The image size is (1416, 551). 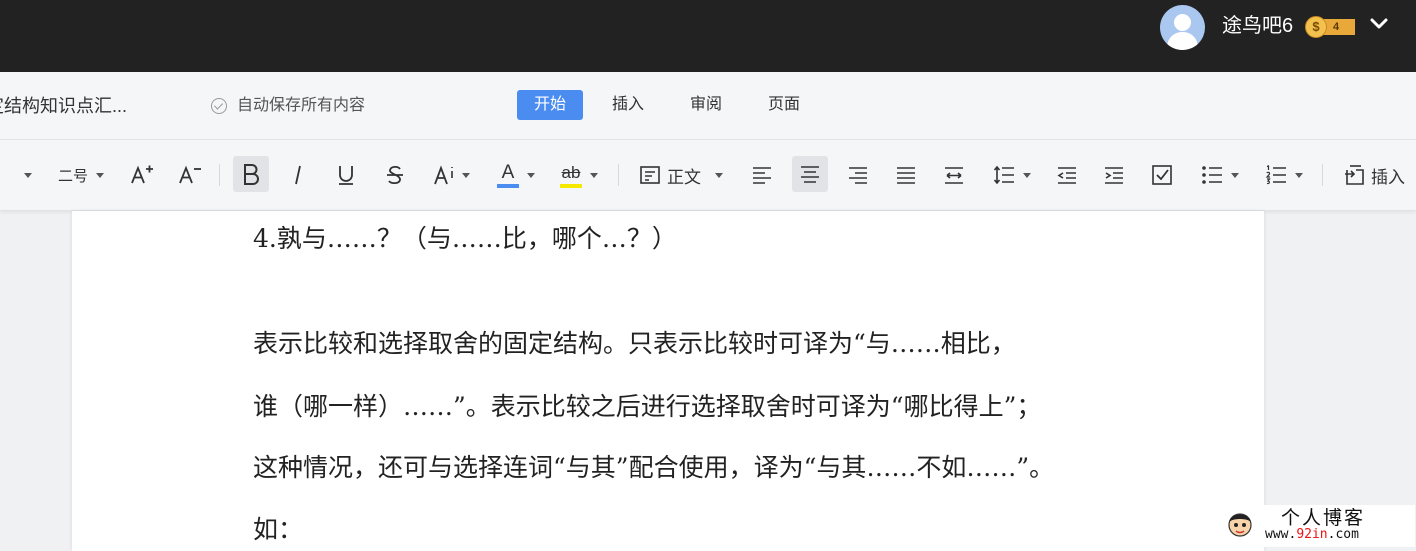 I want to click on tab-start: 开始, so click(x=550, y=105).